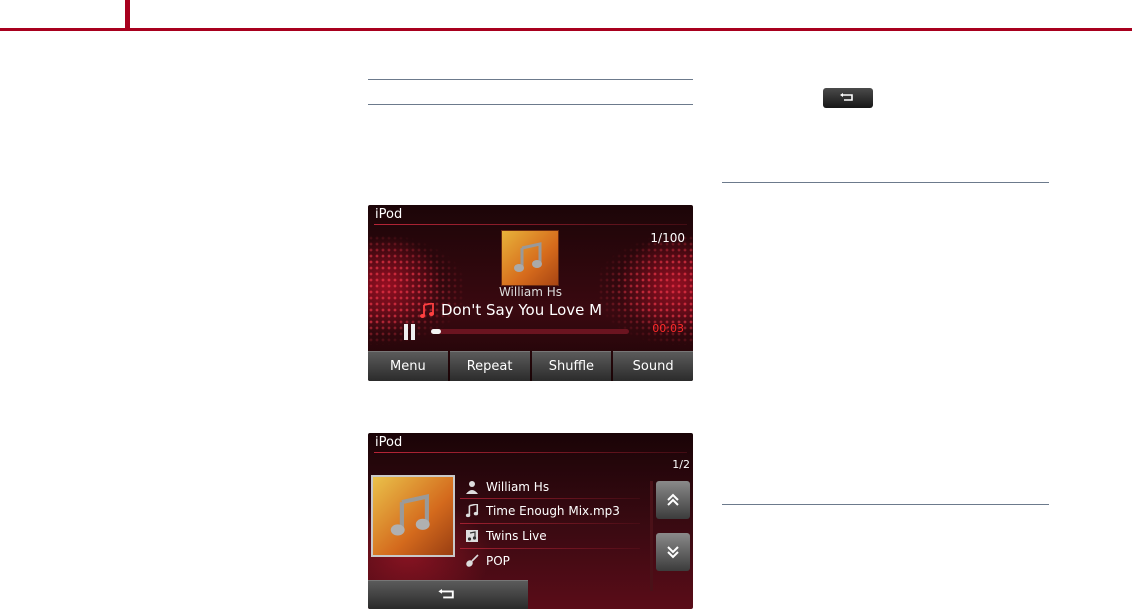  I want to click on info-track: Time Enough Mix.mp3, so click(549, 511).